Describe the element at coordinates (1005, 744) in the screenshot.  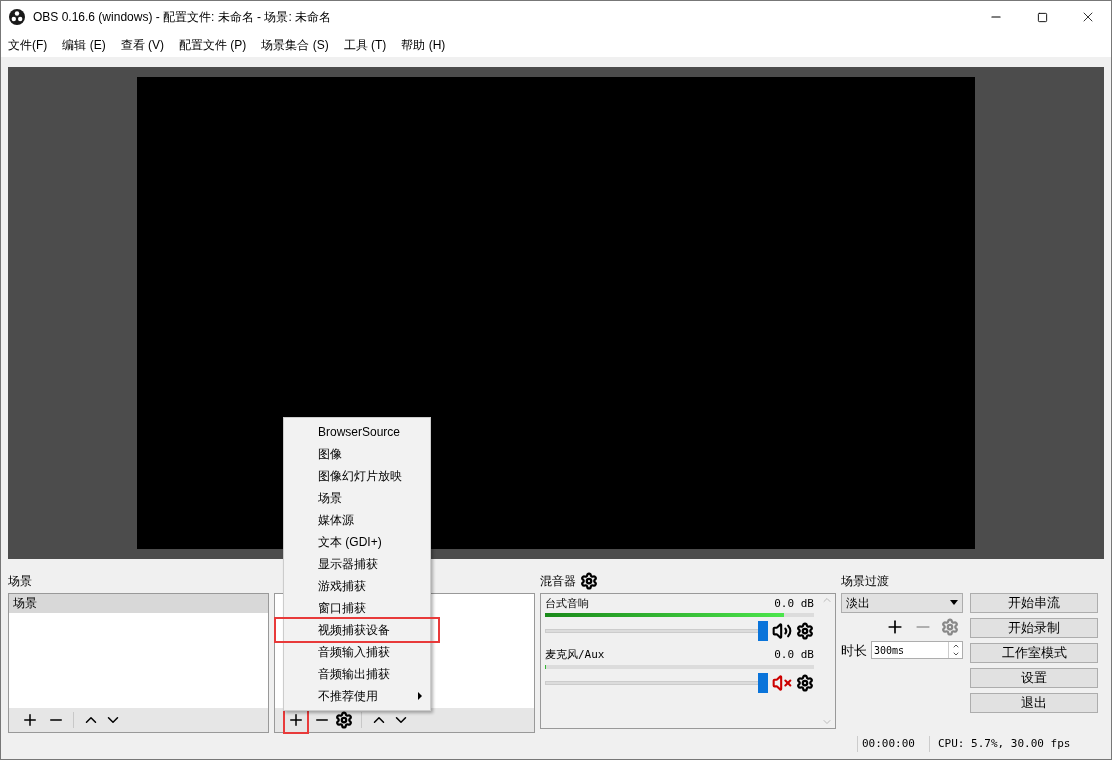
I see `performance-stats: CPU: 5.7%, 30.00 fps` at that location.